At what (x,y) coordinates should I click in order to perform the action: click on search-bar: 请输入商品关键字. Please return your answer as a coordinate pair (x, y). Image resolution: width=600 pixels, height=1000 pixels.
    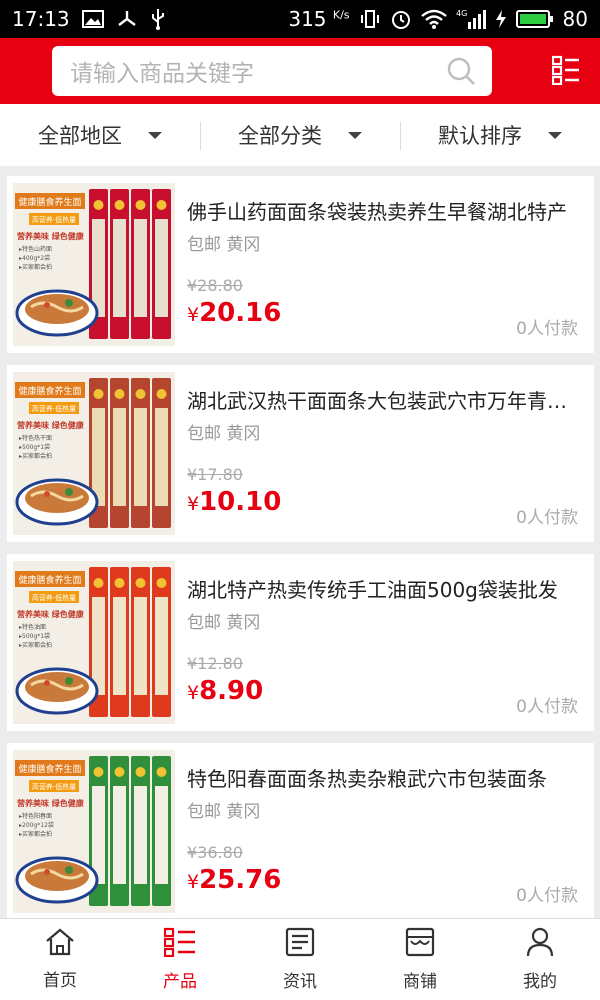
    Looking at the image, I should click on (272, 71).